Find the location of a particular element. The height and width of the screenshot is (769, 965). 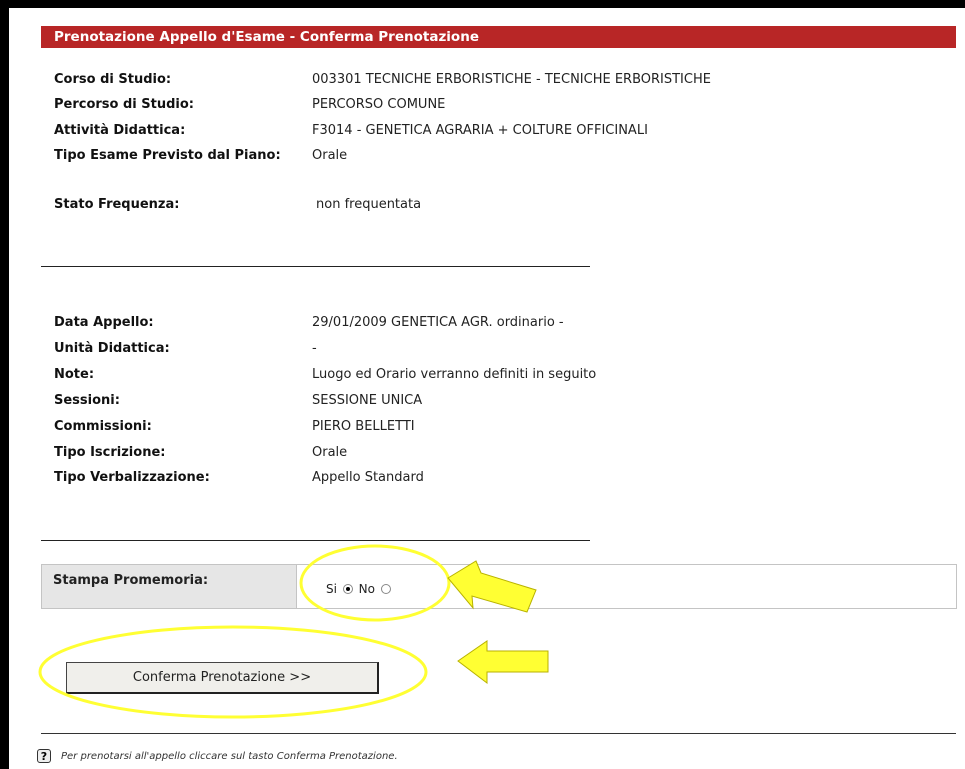

label-attivita-didattica: Attività Didattica: is located at coordinates (120, 130).